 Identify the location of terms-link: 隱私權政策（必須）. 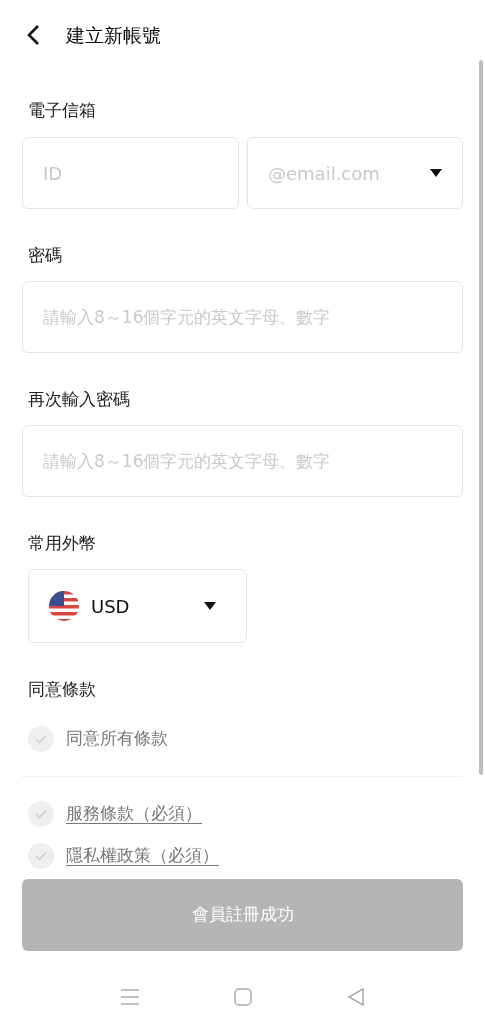
(142, 856).